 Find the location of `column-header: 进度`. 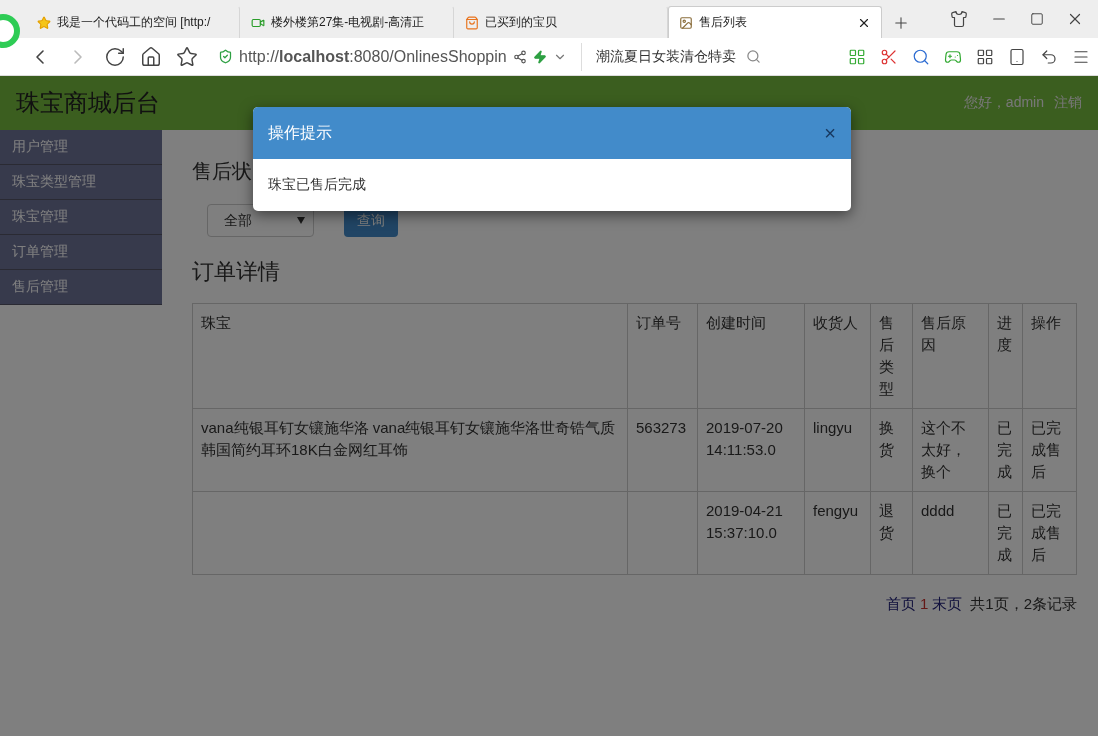

column-header: 进度 is located at coordinates (1005, 356).